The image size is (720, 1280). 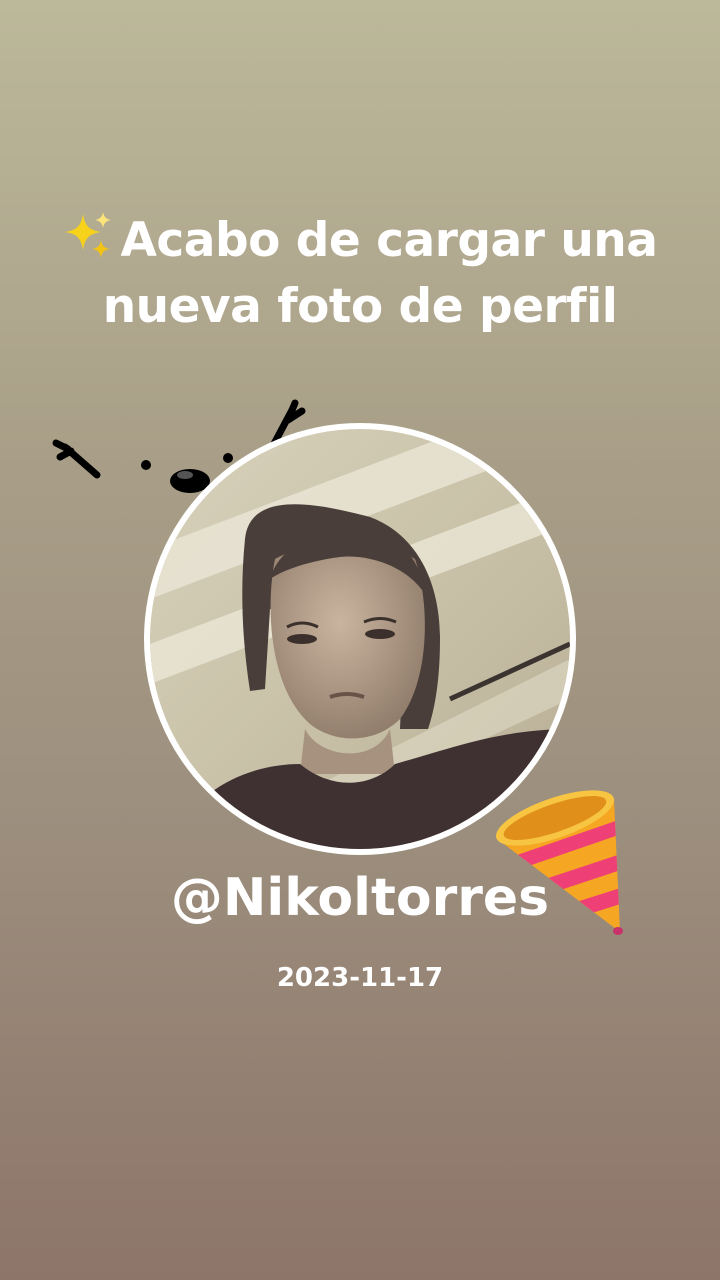 What do you see at coordinates (87, 235) in the screenshot?
I see `sparkles-icon` at bounding box center [87, 235].